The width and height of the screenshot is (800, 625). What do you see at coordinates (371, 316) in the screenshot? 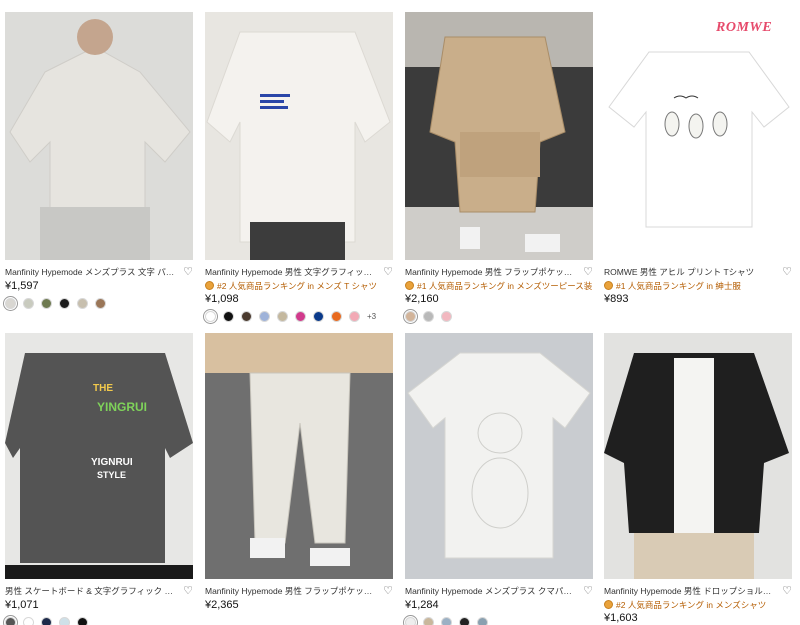
I see `more-colors-link: +3` at bounding box center [371, 316].